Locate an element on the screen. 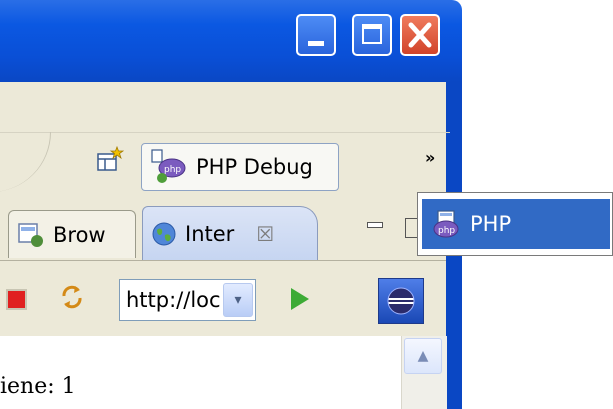  open-perspective-button is located at coordinates (110, 159).